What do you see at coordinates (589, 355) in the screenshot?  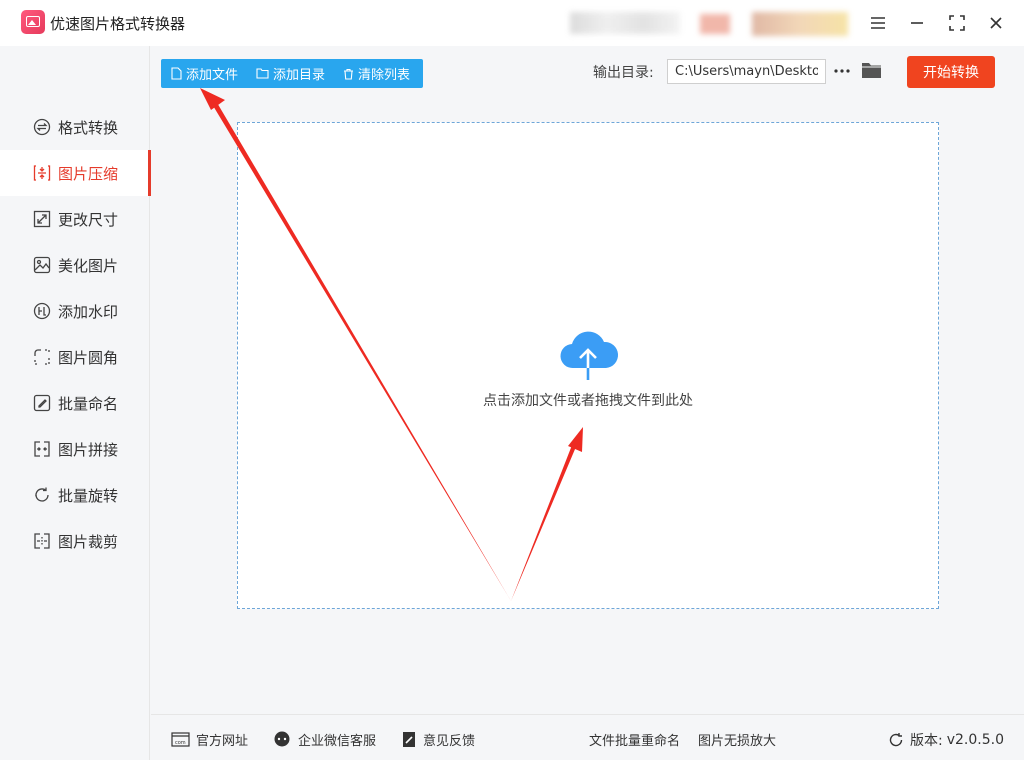 I see `cloud-upload-icon` at bounding box center [589, 355].